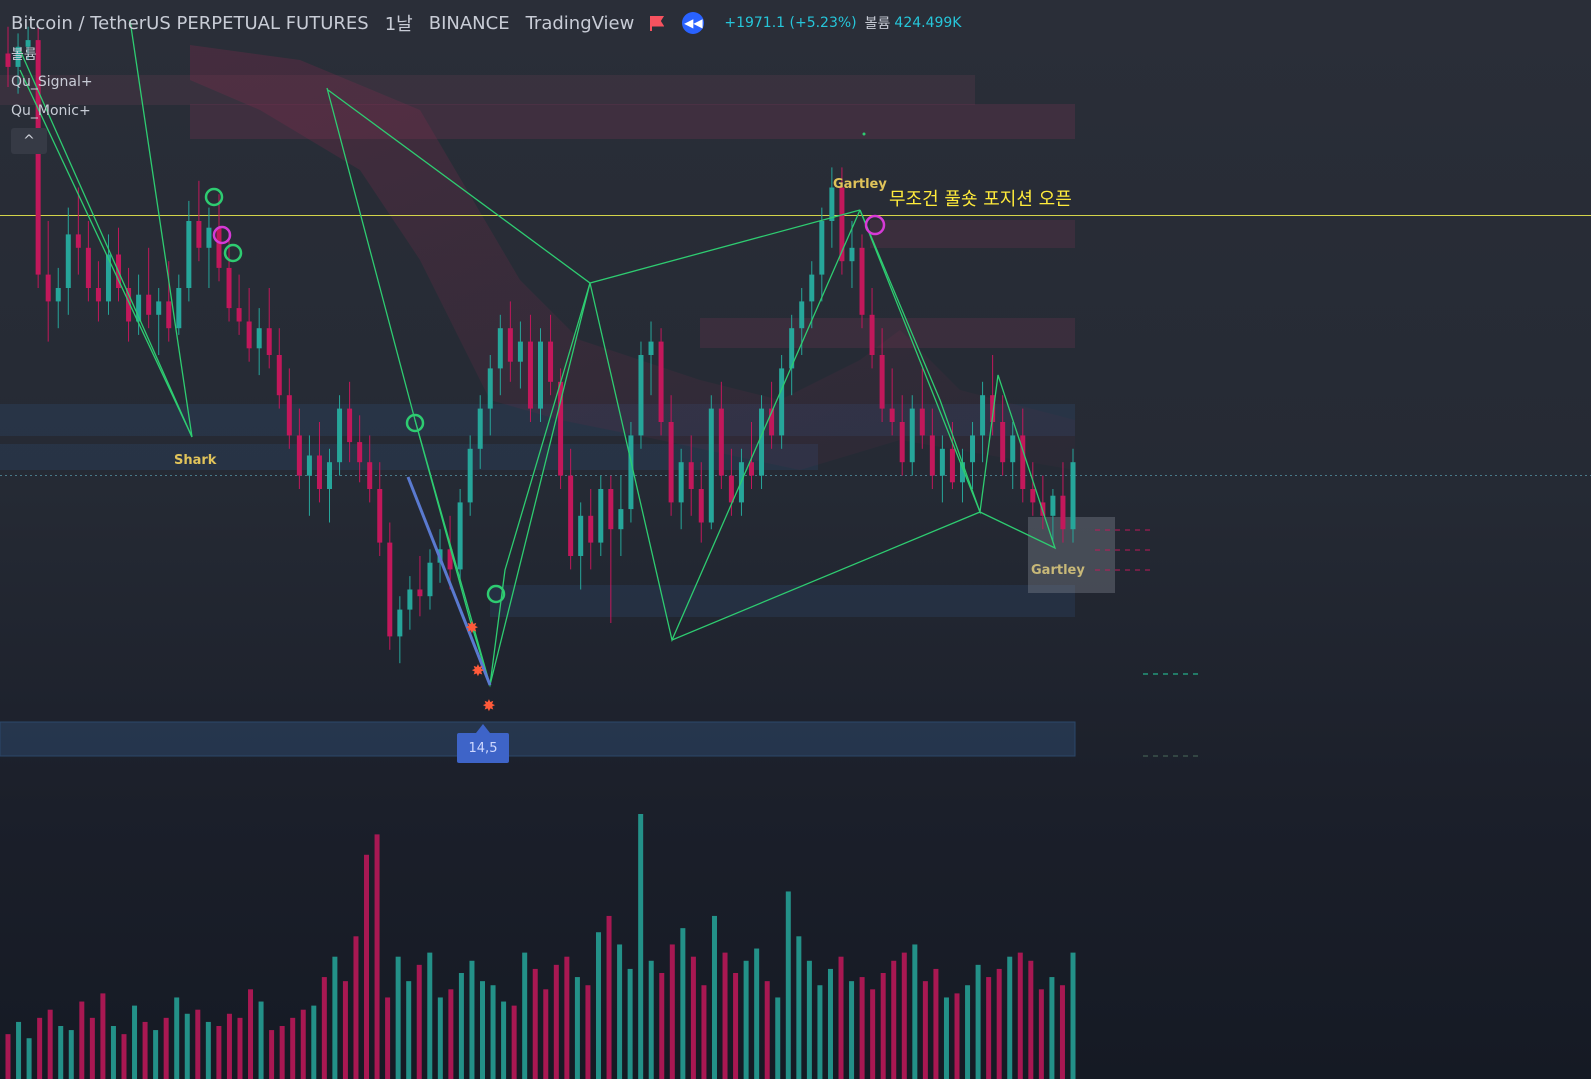  I want to click on interval-label: 1날, so click(399, 23).